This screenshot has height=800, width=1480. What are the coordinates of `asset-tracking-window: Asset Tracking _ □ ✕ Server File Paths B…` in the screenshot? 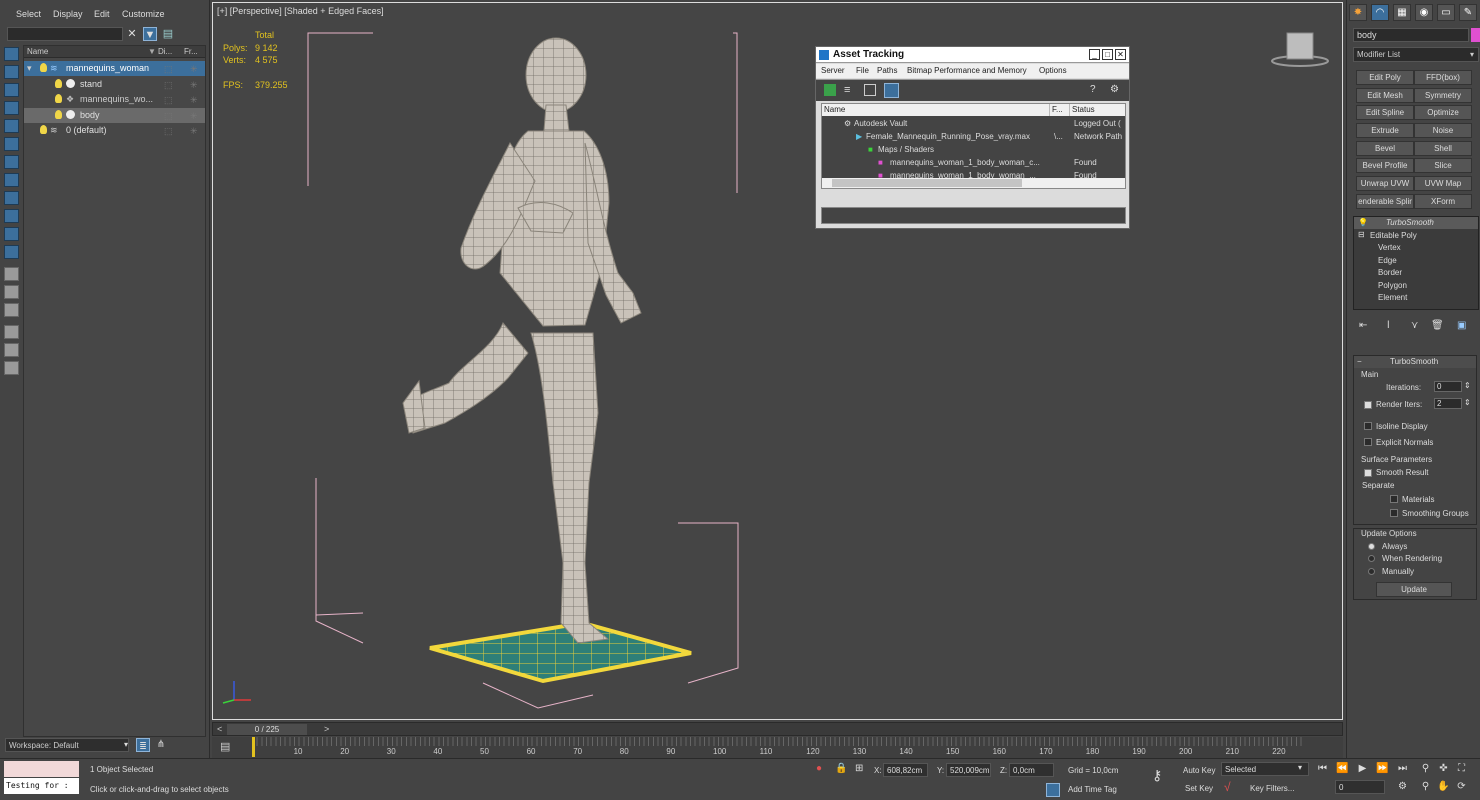 It's located at (972, 137).